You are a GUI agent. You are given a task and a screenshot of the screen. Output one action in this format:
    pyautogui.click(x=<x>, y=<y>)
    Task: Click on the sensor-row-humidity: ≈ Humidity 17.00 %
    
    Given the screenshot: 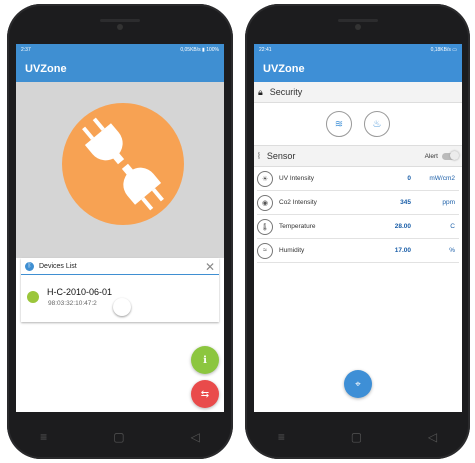 What is the action you would take?
    pyautogui.click(x=358, y=251)
    